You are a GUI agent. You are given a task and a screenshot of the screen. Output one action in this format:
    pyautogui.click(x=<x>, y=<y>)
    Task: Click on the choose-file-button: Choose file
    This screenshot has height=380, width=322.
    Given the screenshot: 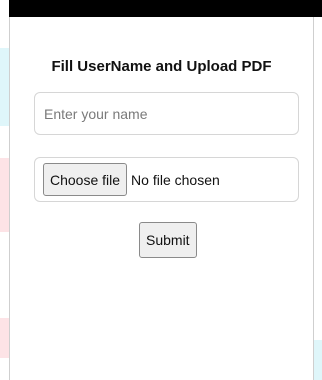 What is the action you would take?
    pyautogui.click(x=85, y=179)
    